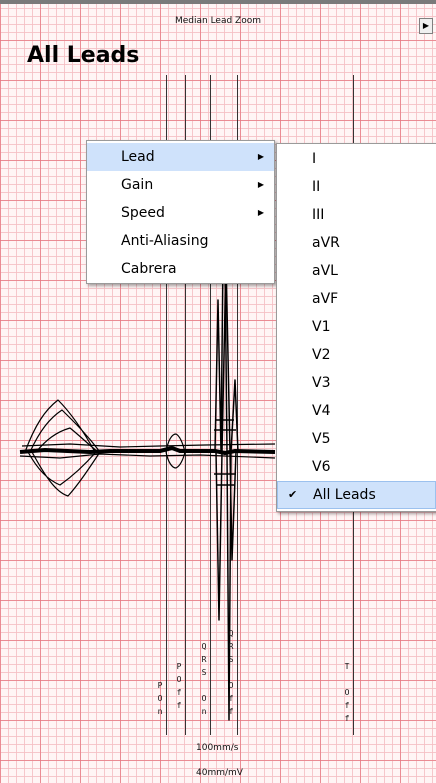  I want to click on lead-item-v3: V3, so click(356, 383).